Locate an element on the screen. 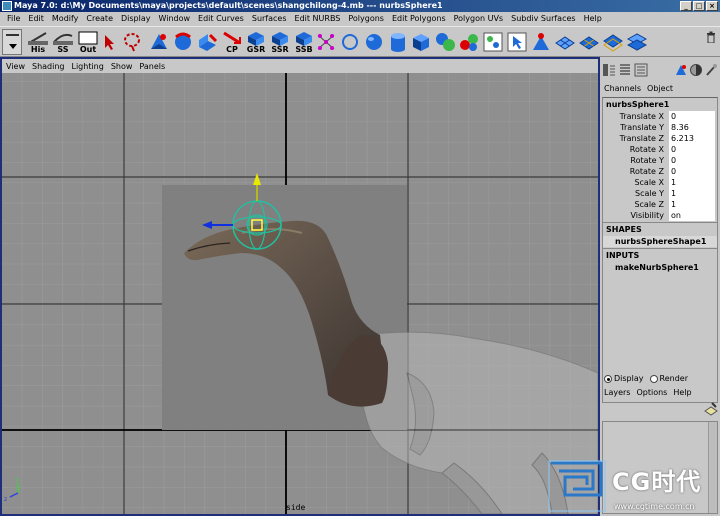  channel-row: Visibility on is located at coordinates (660, 215).